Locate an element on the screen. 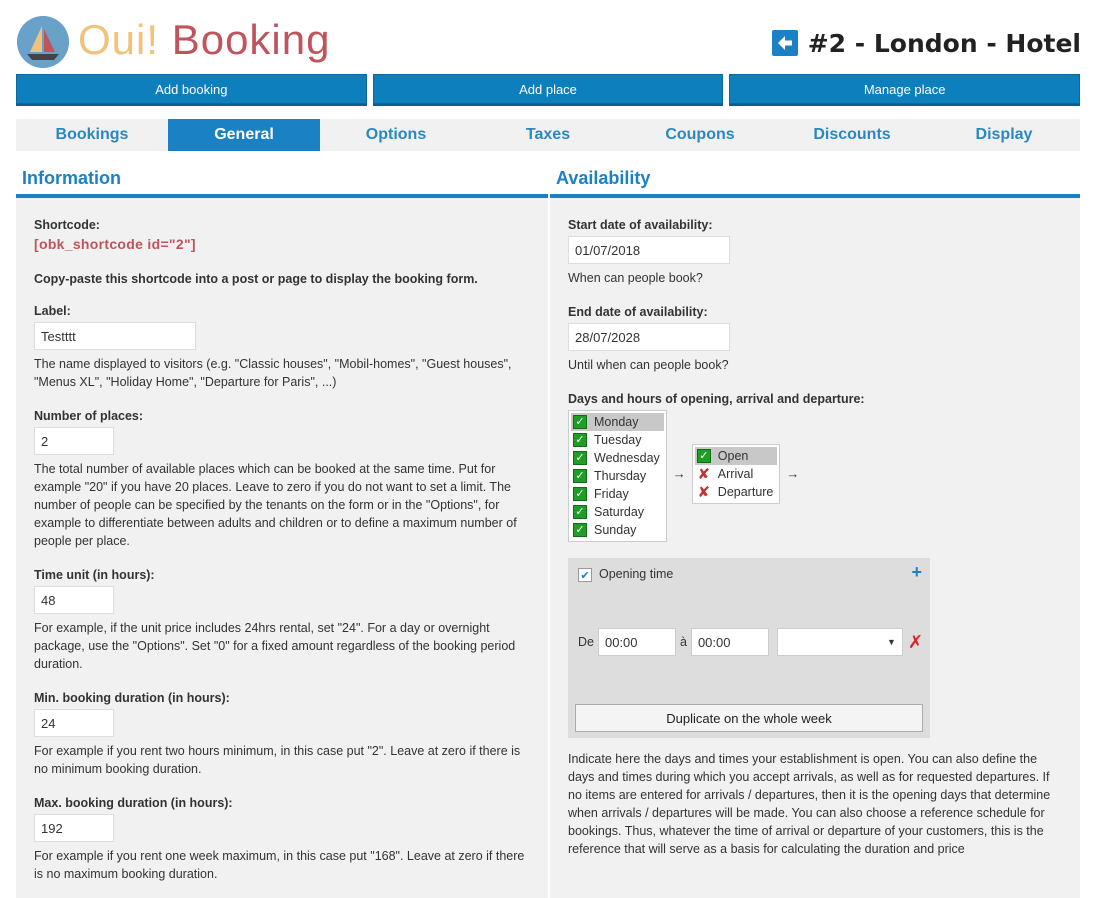 The height and width of the screenshot is (898, 1097). type-label: Open is located at coordinates (733, 456).